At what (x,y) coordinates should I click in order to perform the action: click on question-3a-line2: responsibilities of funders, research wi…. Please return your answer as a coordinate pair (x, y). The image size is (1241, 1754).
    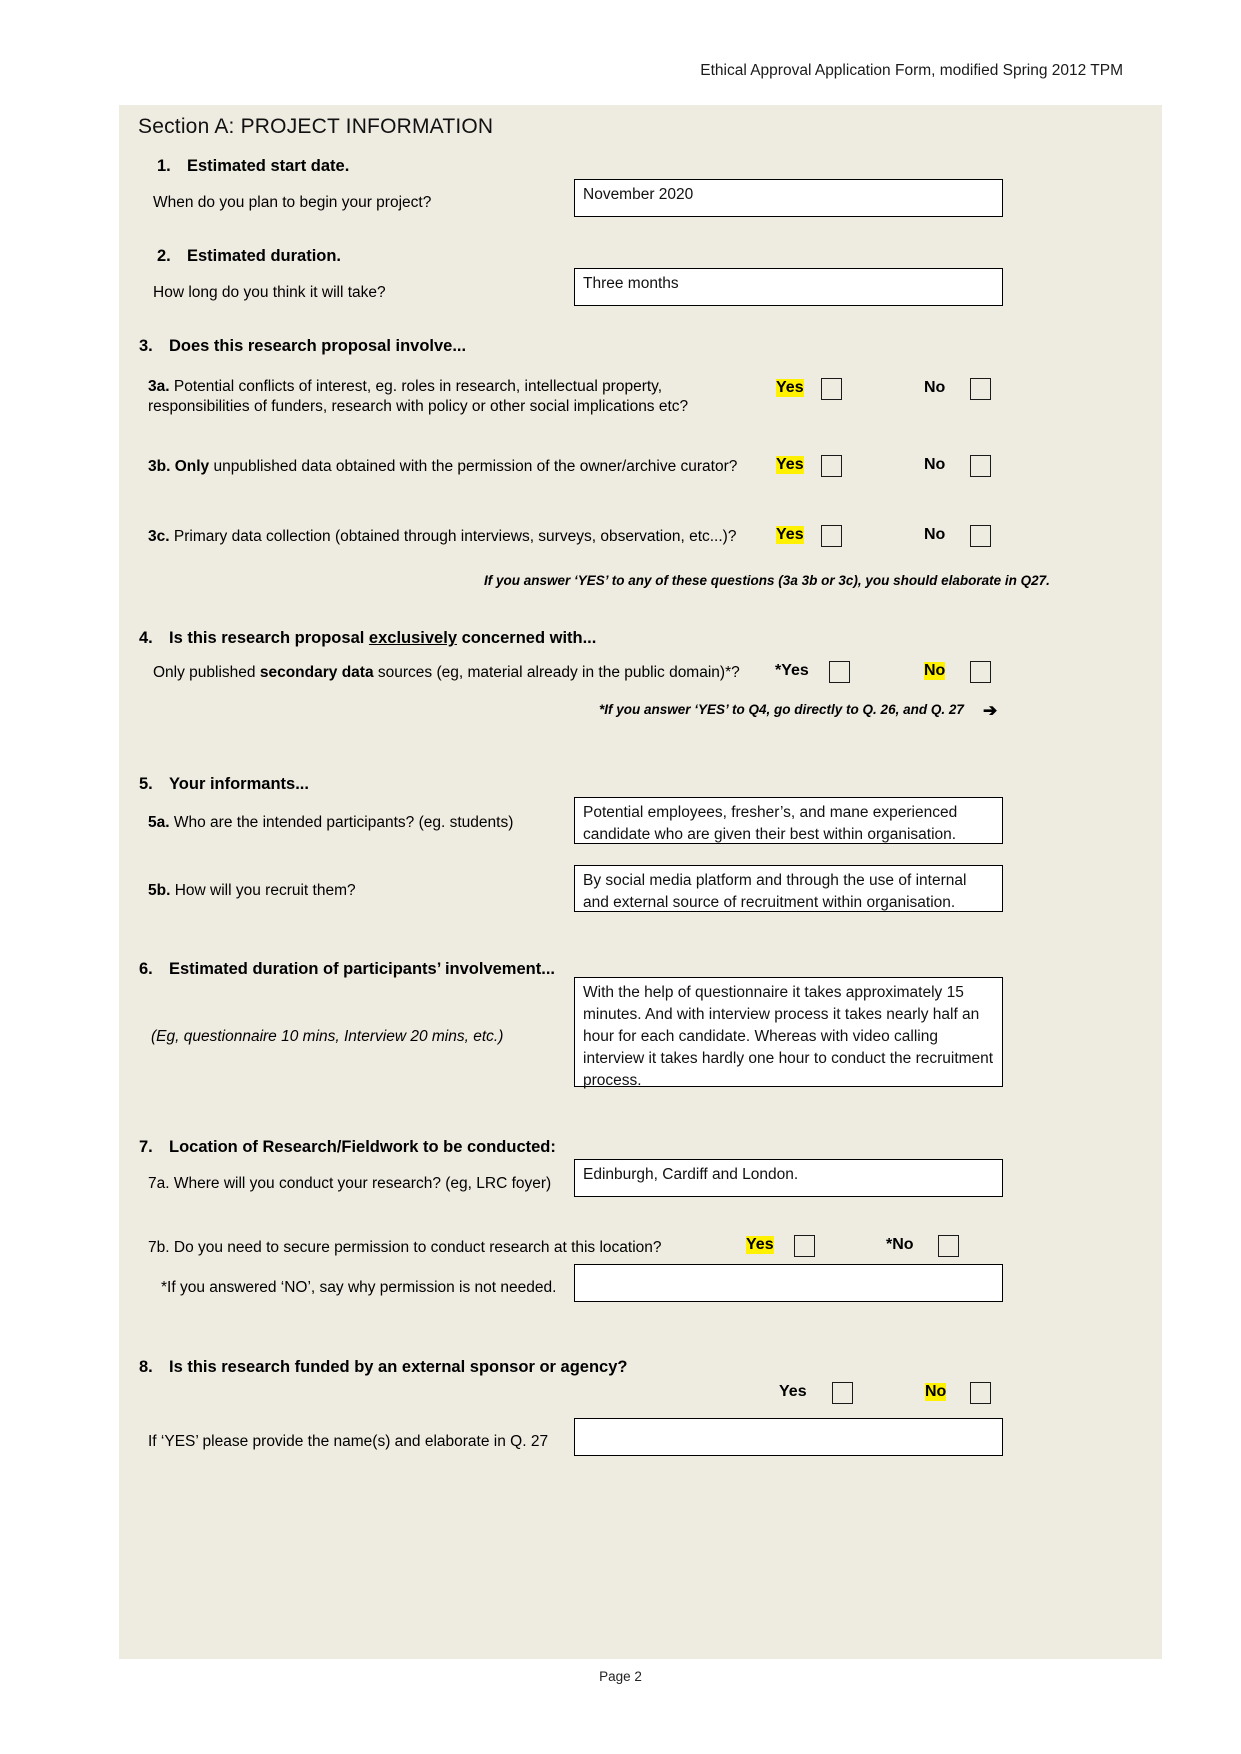
    Looking at the image, I should click on (418, 407).